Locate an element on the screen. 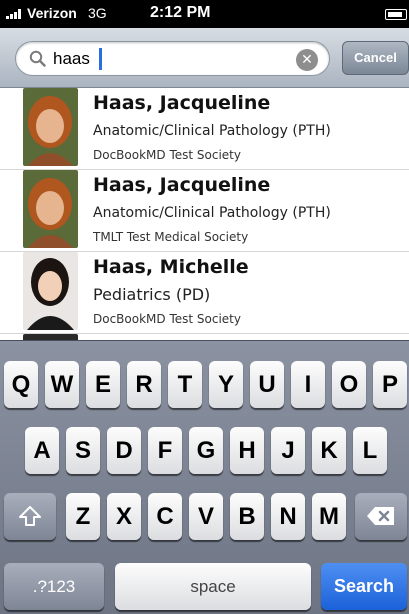 This screenshot has width=409, height=614. key-a: A is located at coordinates (42, 450).